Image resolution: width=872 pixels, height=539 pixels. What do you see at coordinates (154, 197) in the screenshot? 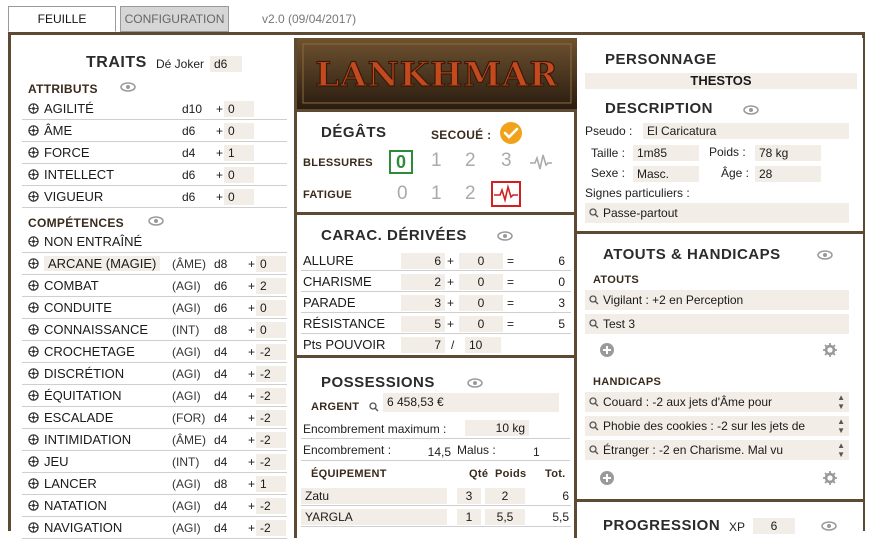
I see `attribute-row: VIGUEUR d6 +0` at bounding box center [154, 197].